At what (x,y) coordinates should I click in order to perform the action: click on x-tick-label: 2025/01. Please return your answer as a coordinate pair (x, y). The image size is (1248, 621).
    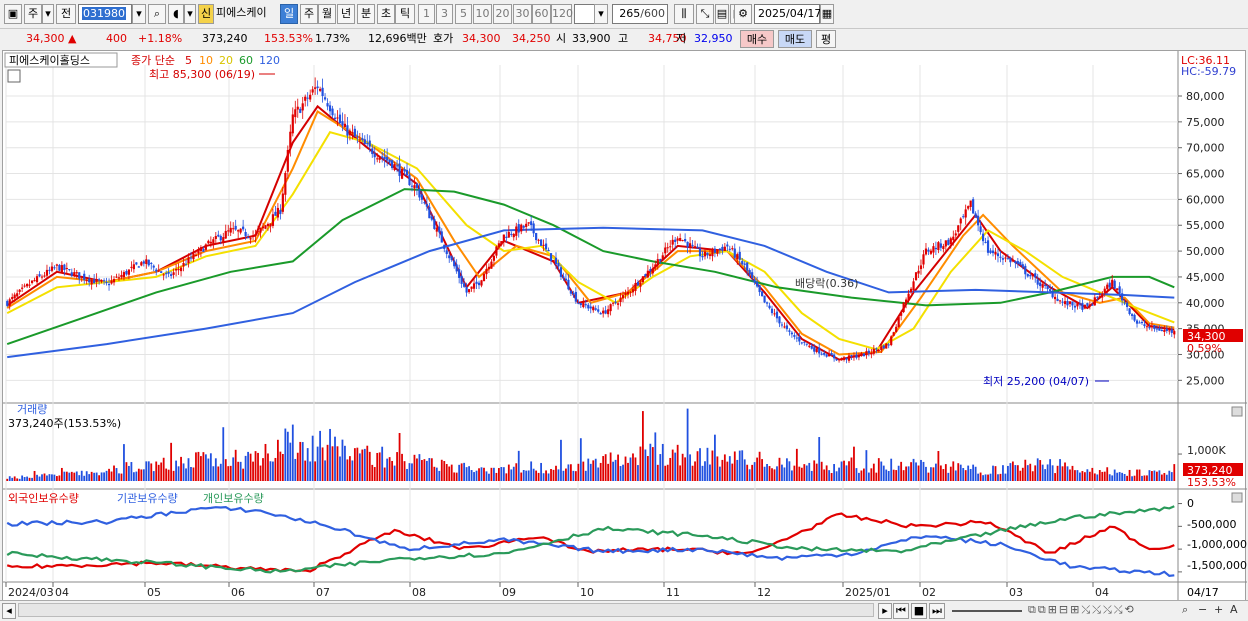
    Looking at the image, I should click on (868, 592).